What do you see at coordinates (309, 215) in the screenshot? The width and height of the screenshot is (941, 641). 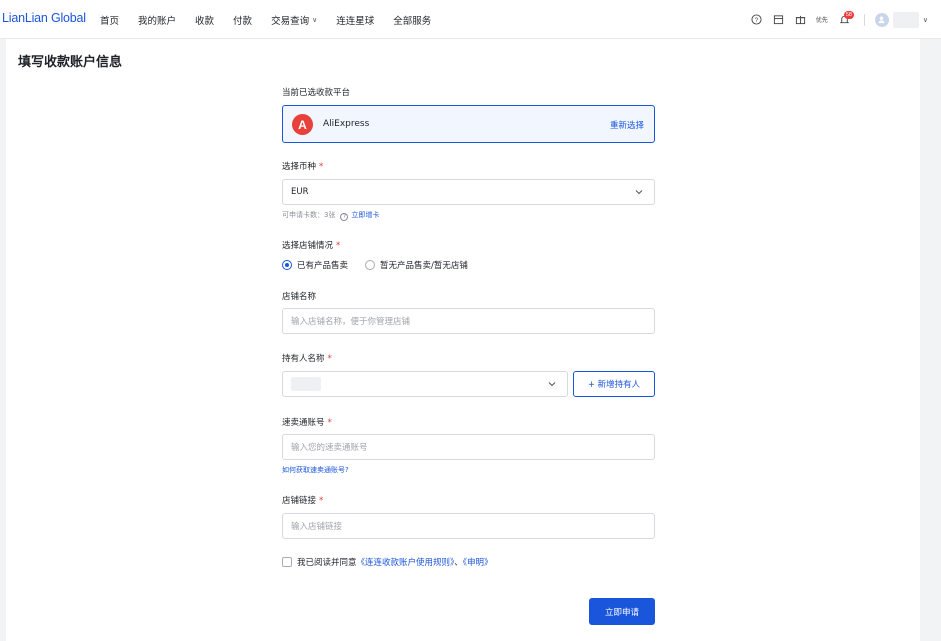 I see `card-quota-text: 可申请卡数：3张` at bounding box center [309, 215].